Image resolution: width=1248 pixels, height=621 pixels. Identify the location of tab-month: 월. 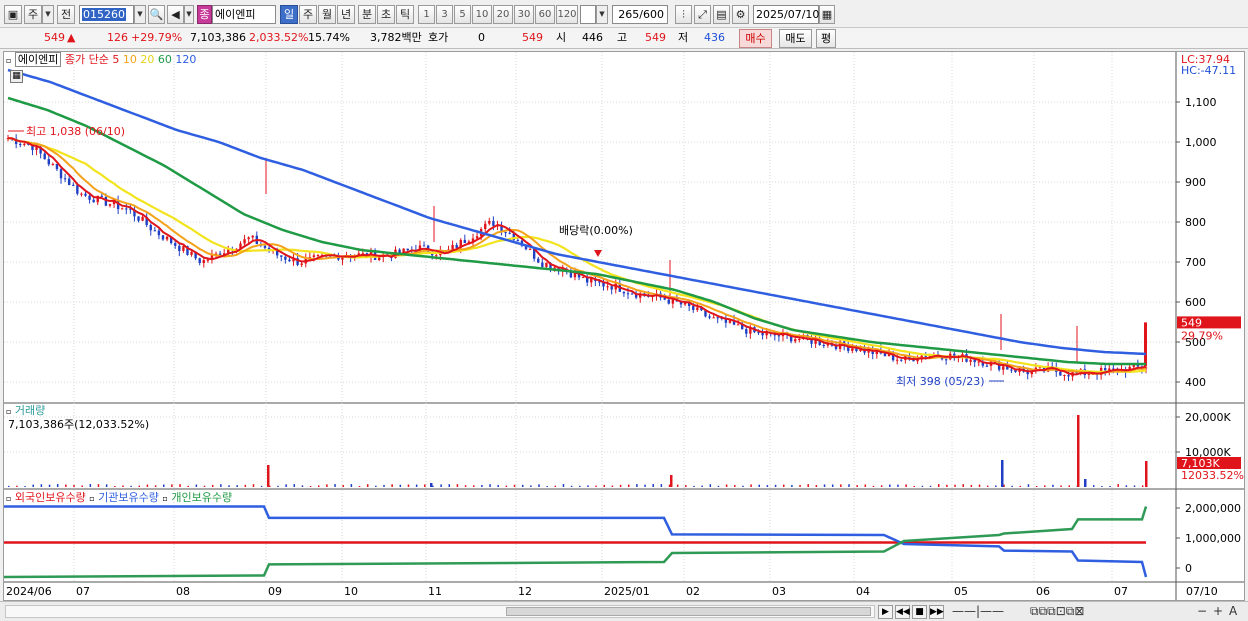
(327, 14).